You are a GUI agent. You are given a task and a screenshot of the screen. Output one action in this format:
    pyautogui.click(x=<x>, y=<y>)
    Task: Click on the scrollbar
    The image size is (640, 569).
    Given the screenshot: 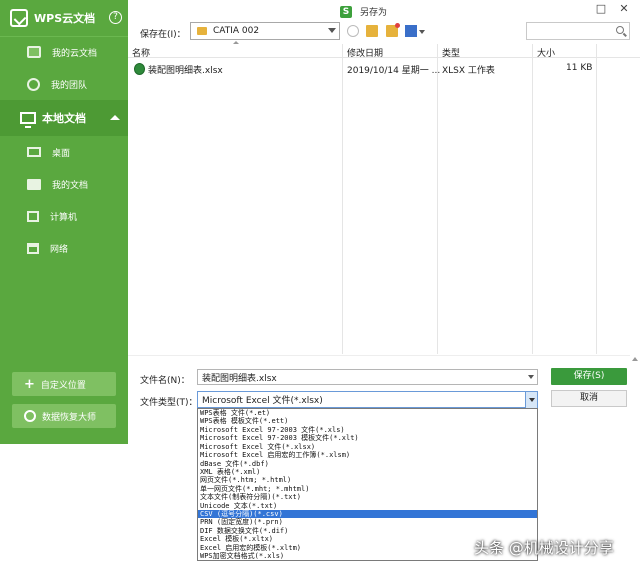 What is the action you would take?
    pyautogui.click(x=635, y=400)
    